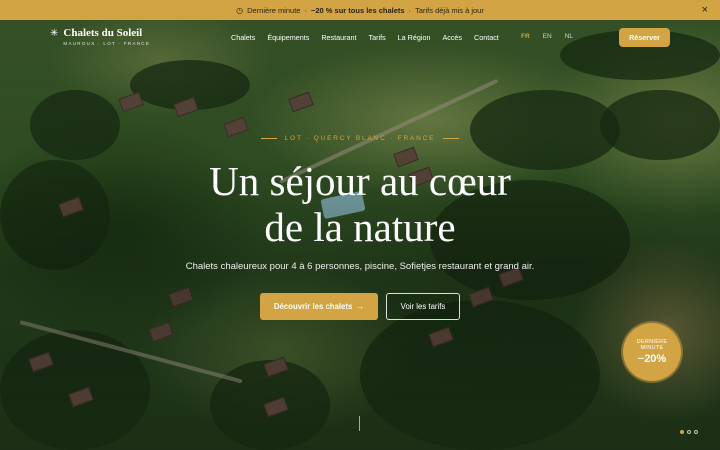 The width and height of the screenshot is (720, 450). Describe the element at coordinates (103, 33) in the screenshot. I see `logo-name: Chalets du Soleil` at that location.